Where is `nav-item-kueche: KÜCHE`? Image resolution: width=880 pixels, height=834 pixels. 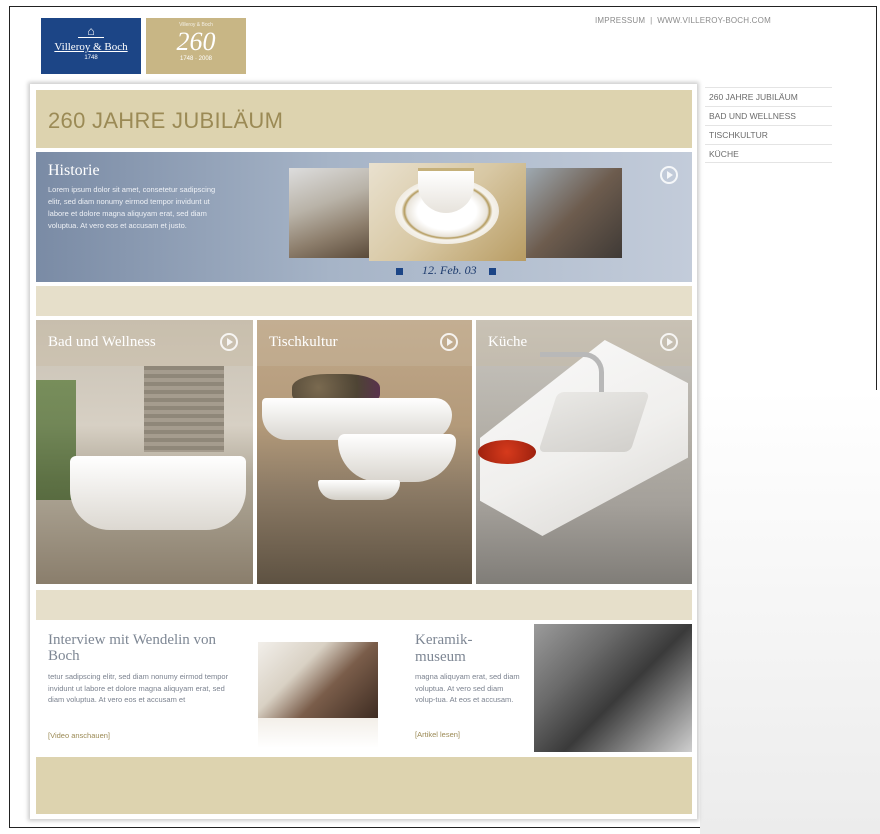
nav-item-kueche: KÜCHE is located at coordinates (768, 153).